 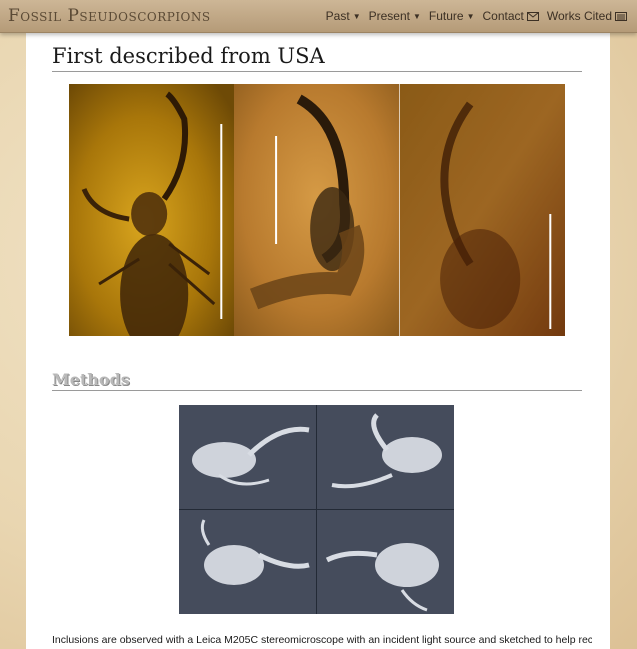 What do you see at coordinates (109, 16) in the screenshot?
I see `site-brand: Fossil Pseudoscorpions` at bounding box center [109, 16].